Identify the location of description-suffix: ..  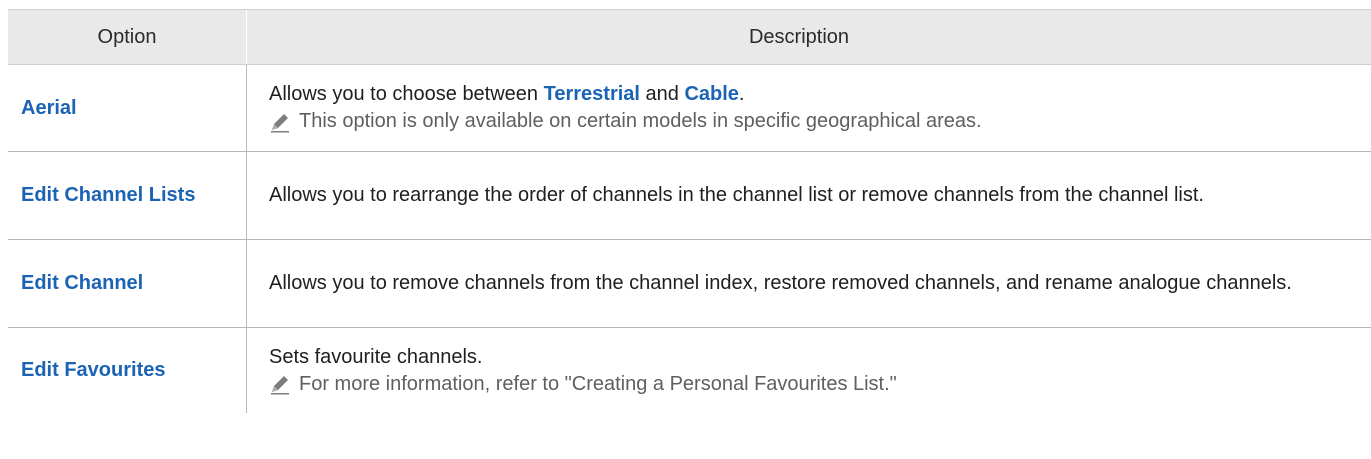
(741, 94).